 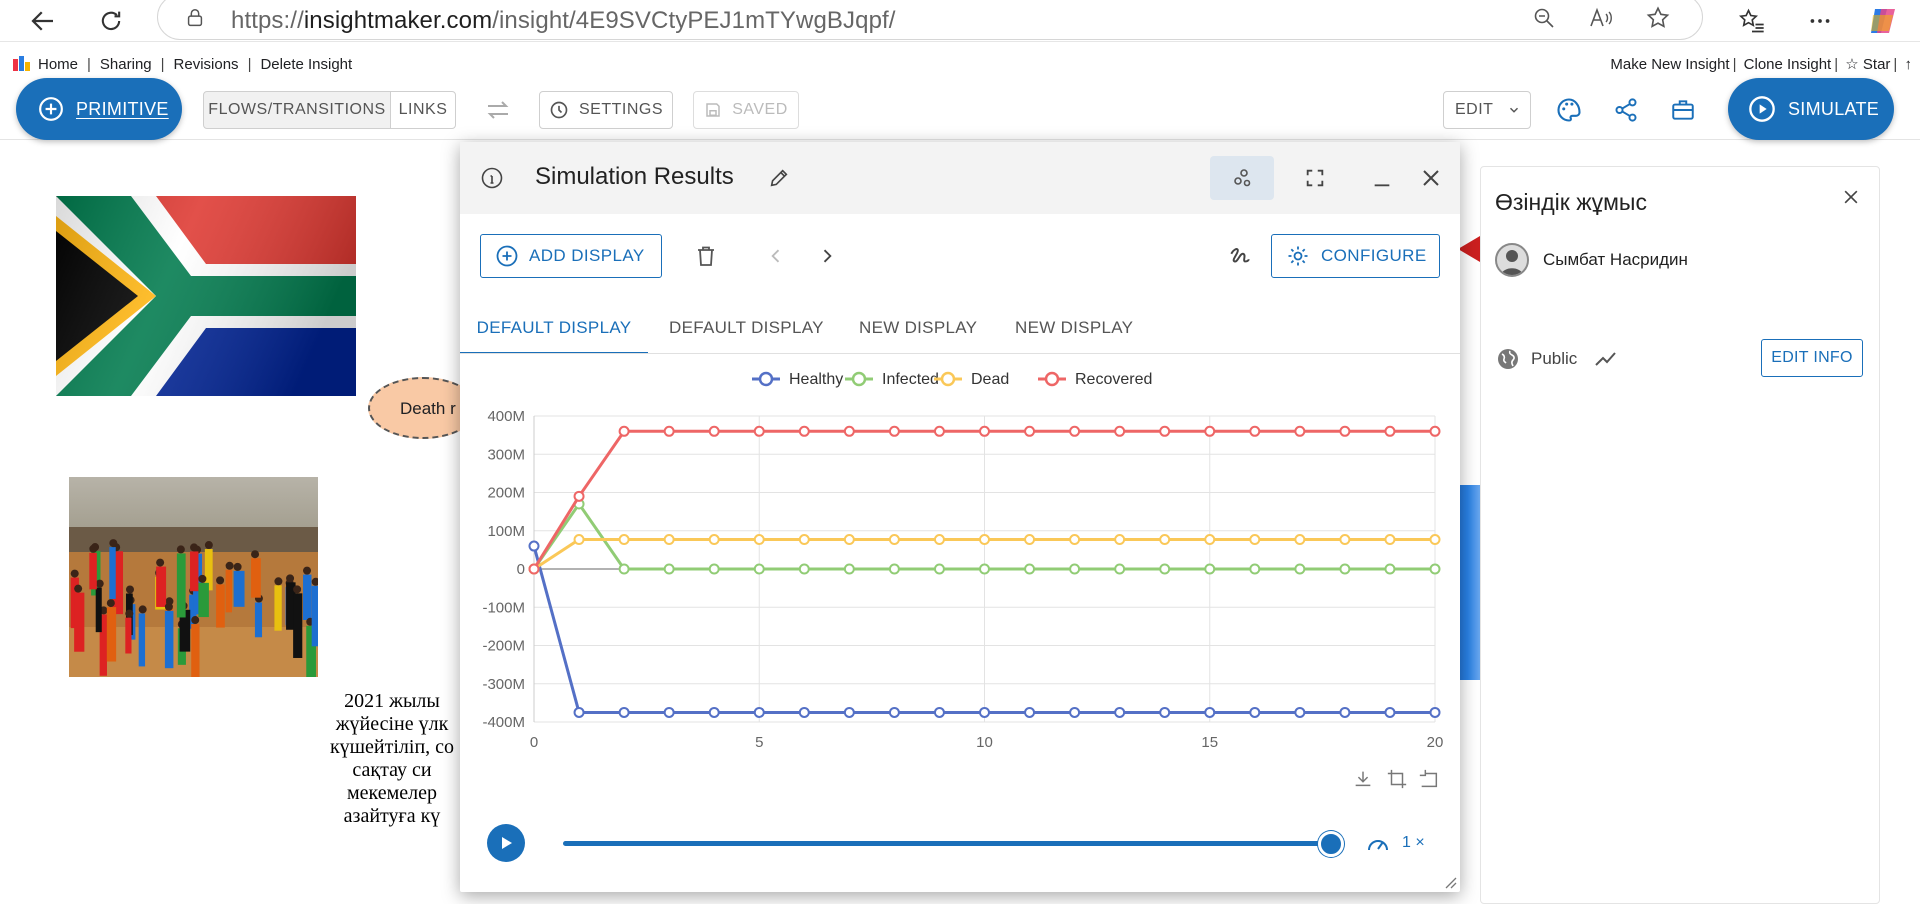 What do you see at coordinates (1382, 178) in the screenshot?
I see `minimize-button` at bounding box center [1382, 178].